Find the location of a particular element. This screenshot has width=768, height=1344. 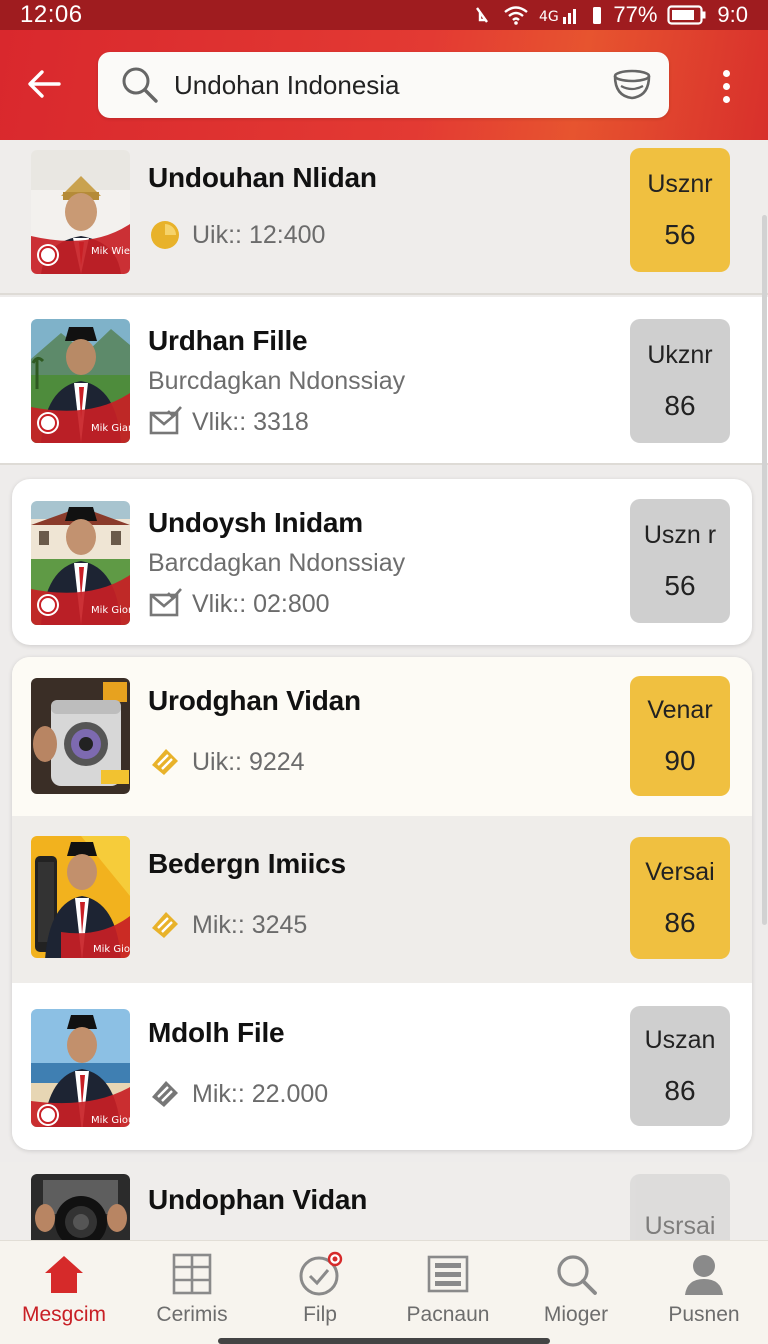

item-title: Bedergn Imiics is located at coordinates (247, 863).